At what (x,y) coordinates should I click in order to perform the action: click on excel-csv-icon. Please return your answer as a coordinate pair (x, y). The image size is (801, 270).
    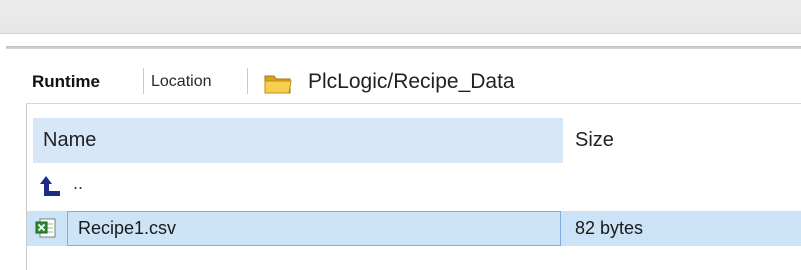
    Looking at the image, I should click on (45, 228).